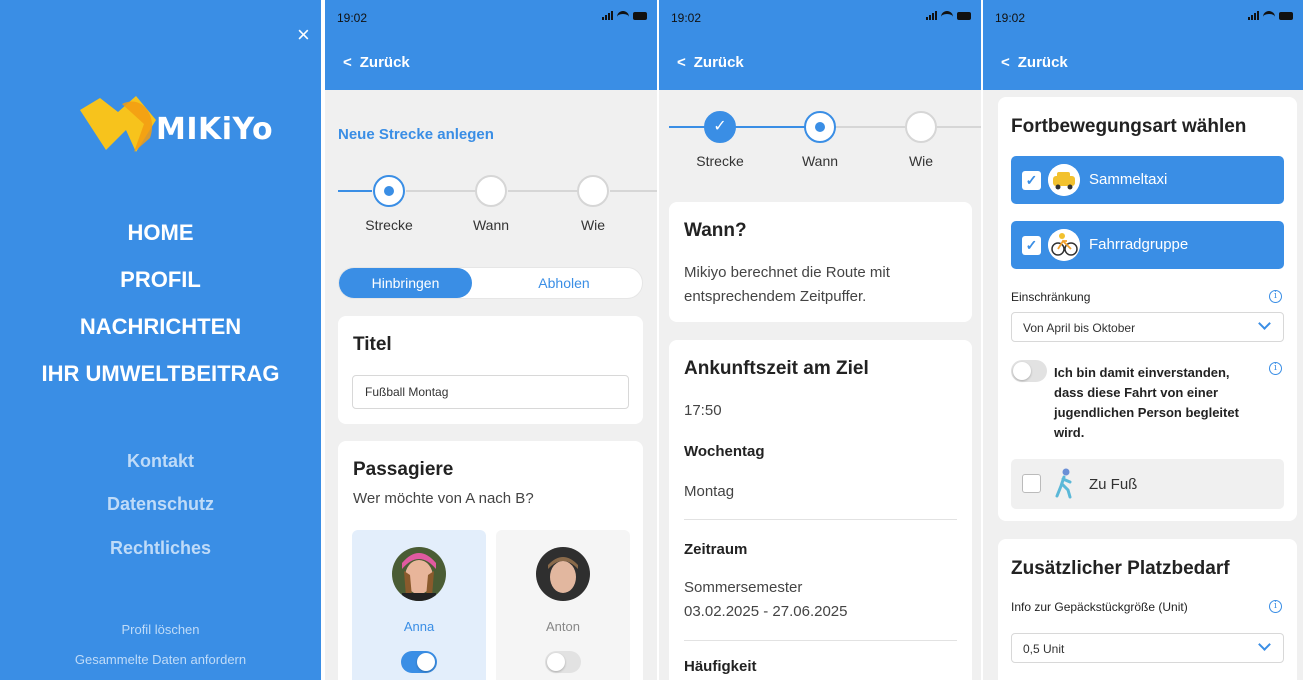  I want to click on step-label: Wann, so click(820, 161).